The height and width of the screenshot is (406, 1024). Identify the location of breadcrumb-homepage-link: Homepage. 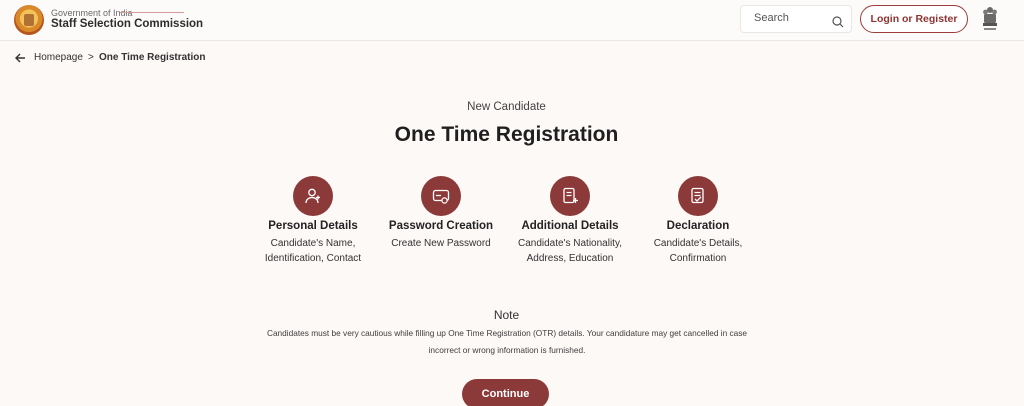
(58, 57).